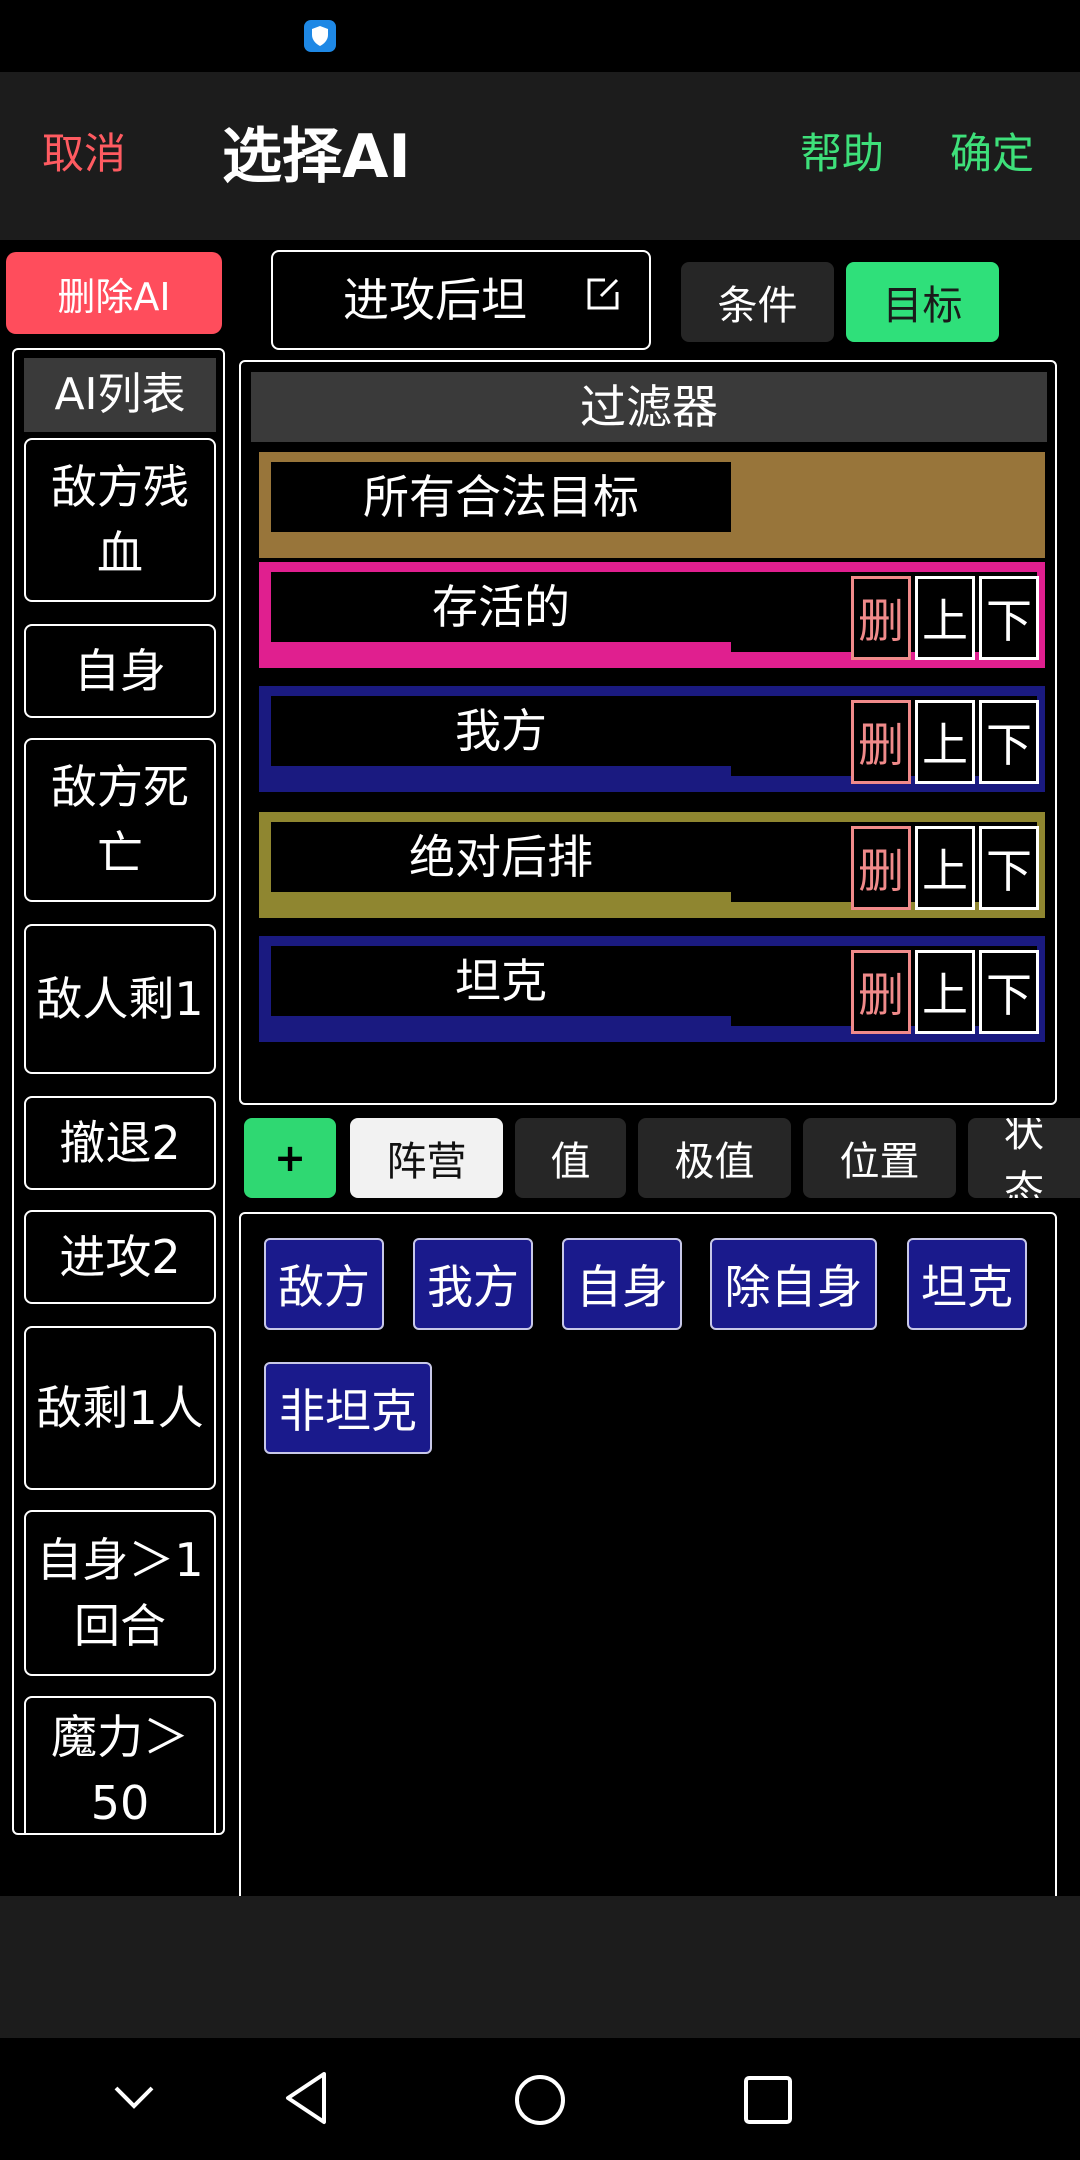 The width and height of the screenshot is (1080, 2160). I want to click on status-bar, so click(540, 36).